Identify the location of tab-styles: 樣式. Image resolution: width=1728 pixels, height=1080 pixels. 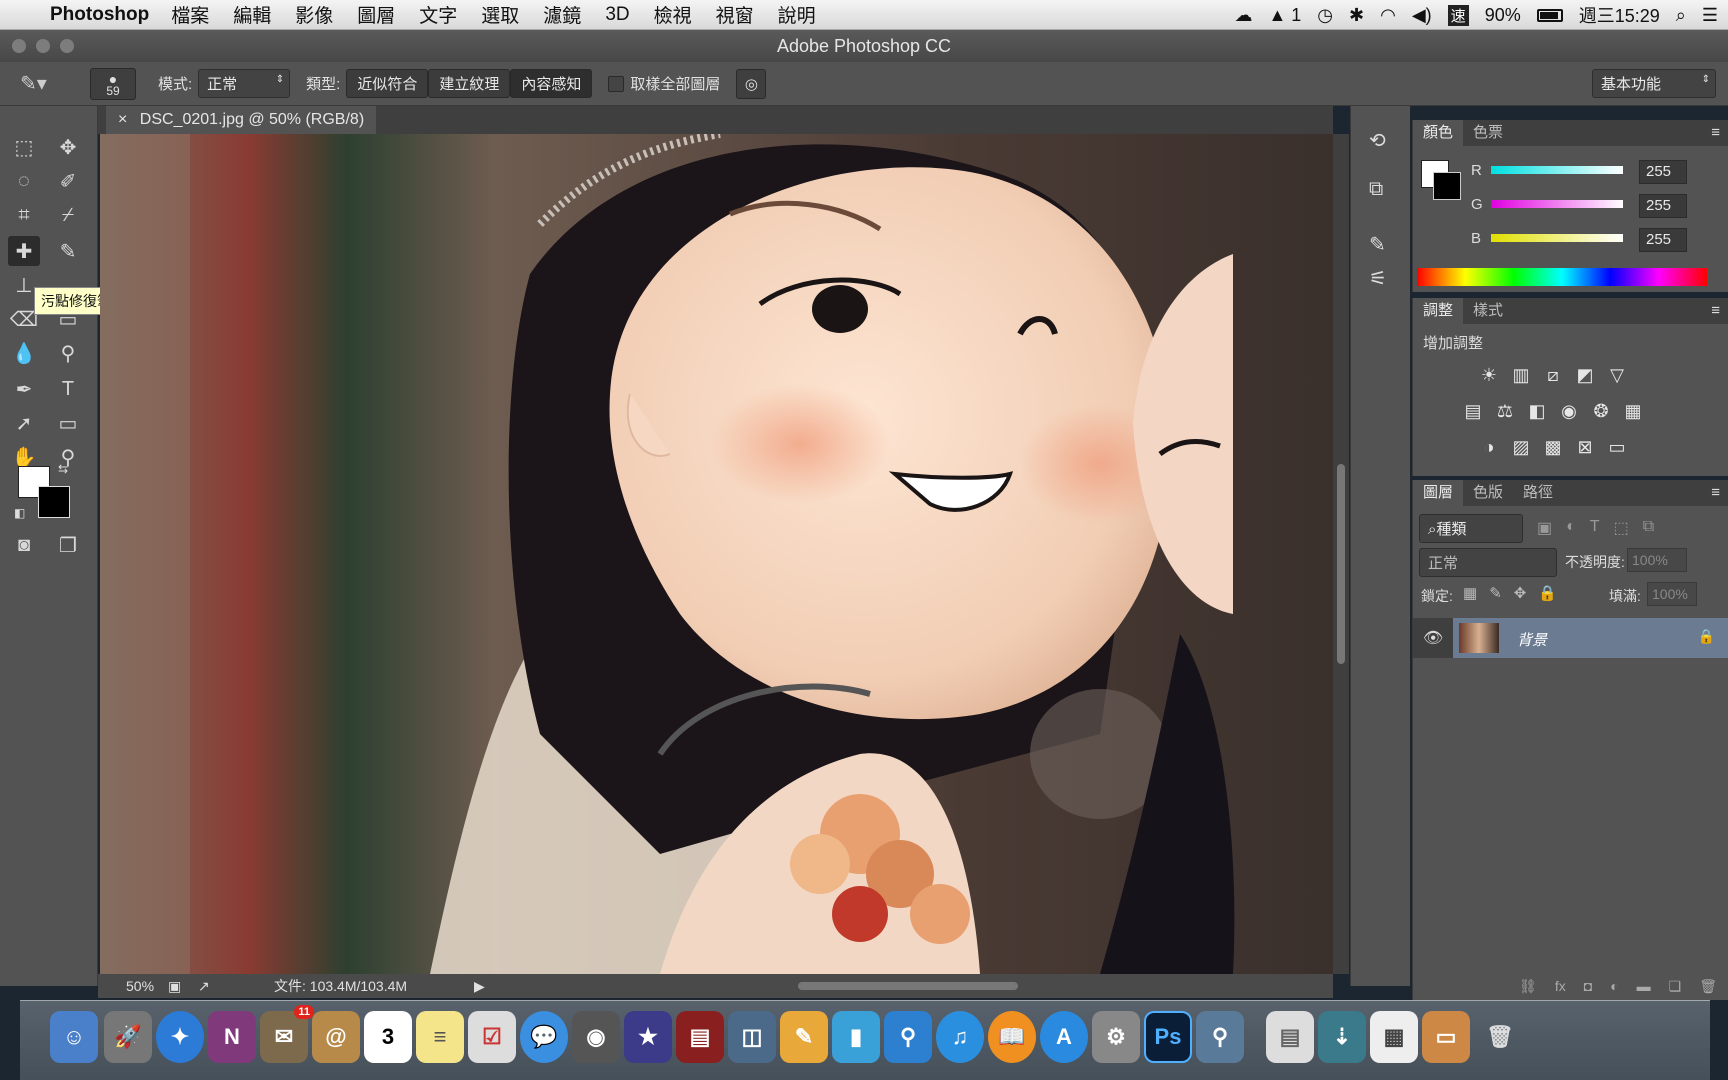
(1488, 311).